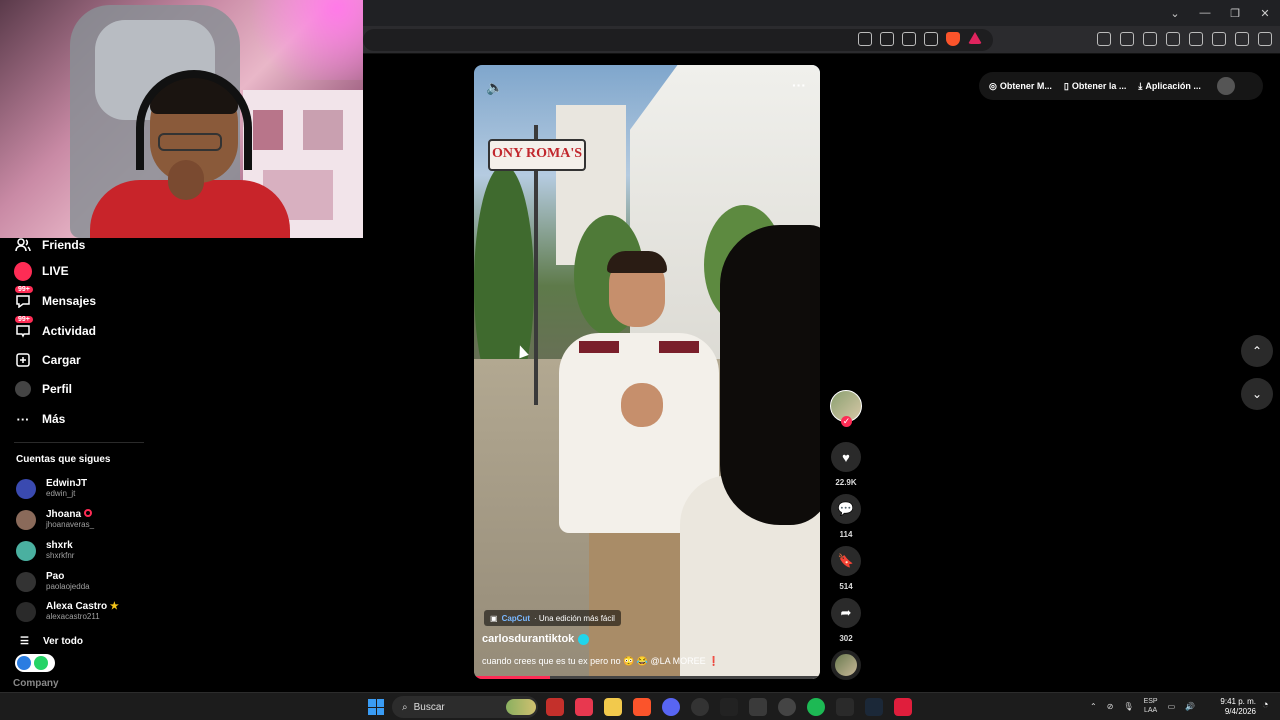  I want to click on save-count: 514, so click(846, 586).